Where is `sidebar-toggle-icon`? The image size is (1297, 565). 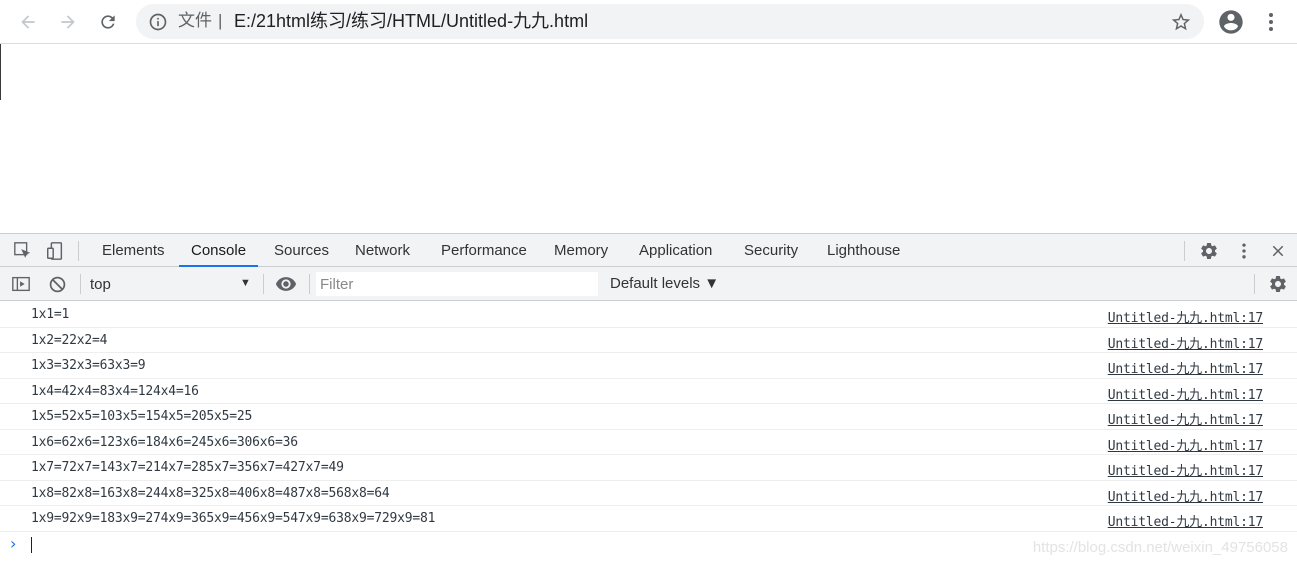
sidebar-toggle-icon is located at coordinates (21, 284).